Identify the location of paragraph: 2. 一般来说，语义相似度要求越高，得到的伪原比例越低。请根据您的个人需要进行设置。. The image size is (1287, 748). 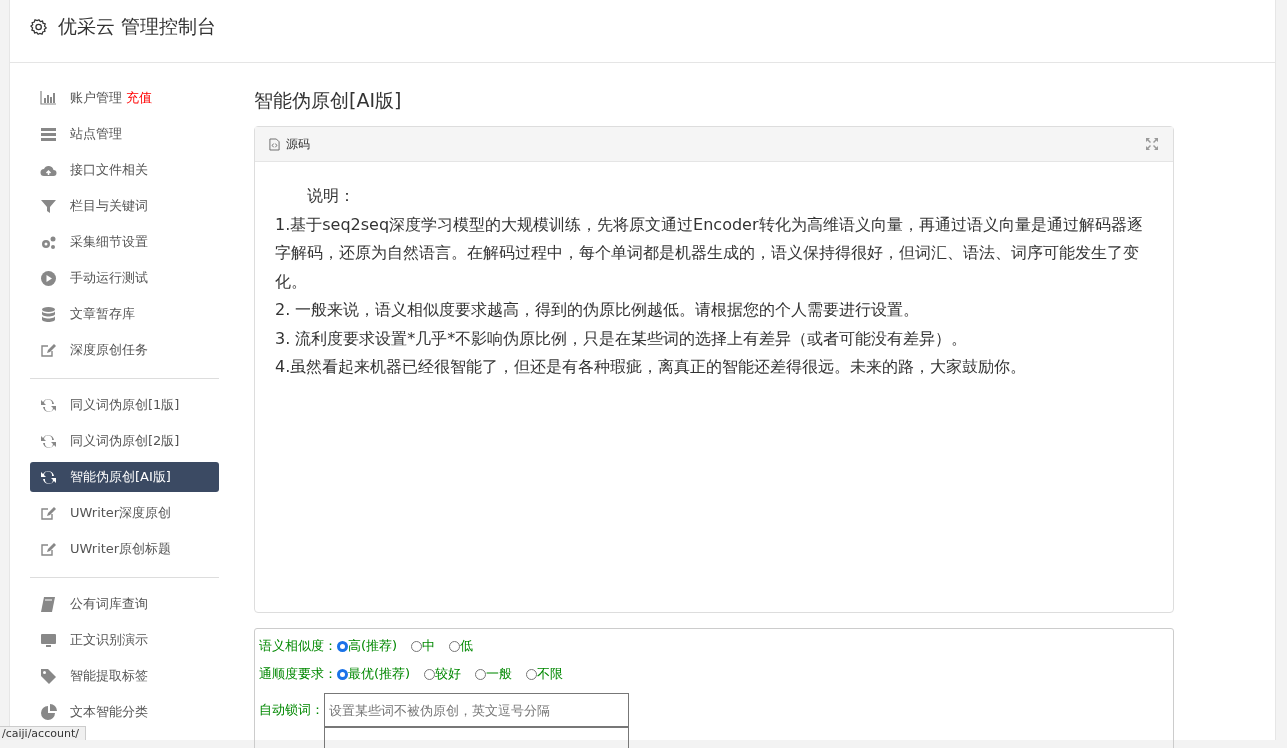
(598, 310).